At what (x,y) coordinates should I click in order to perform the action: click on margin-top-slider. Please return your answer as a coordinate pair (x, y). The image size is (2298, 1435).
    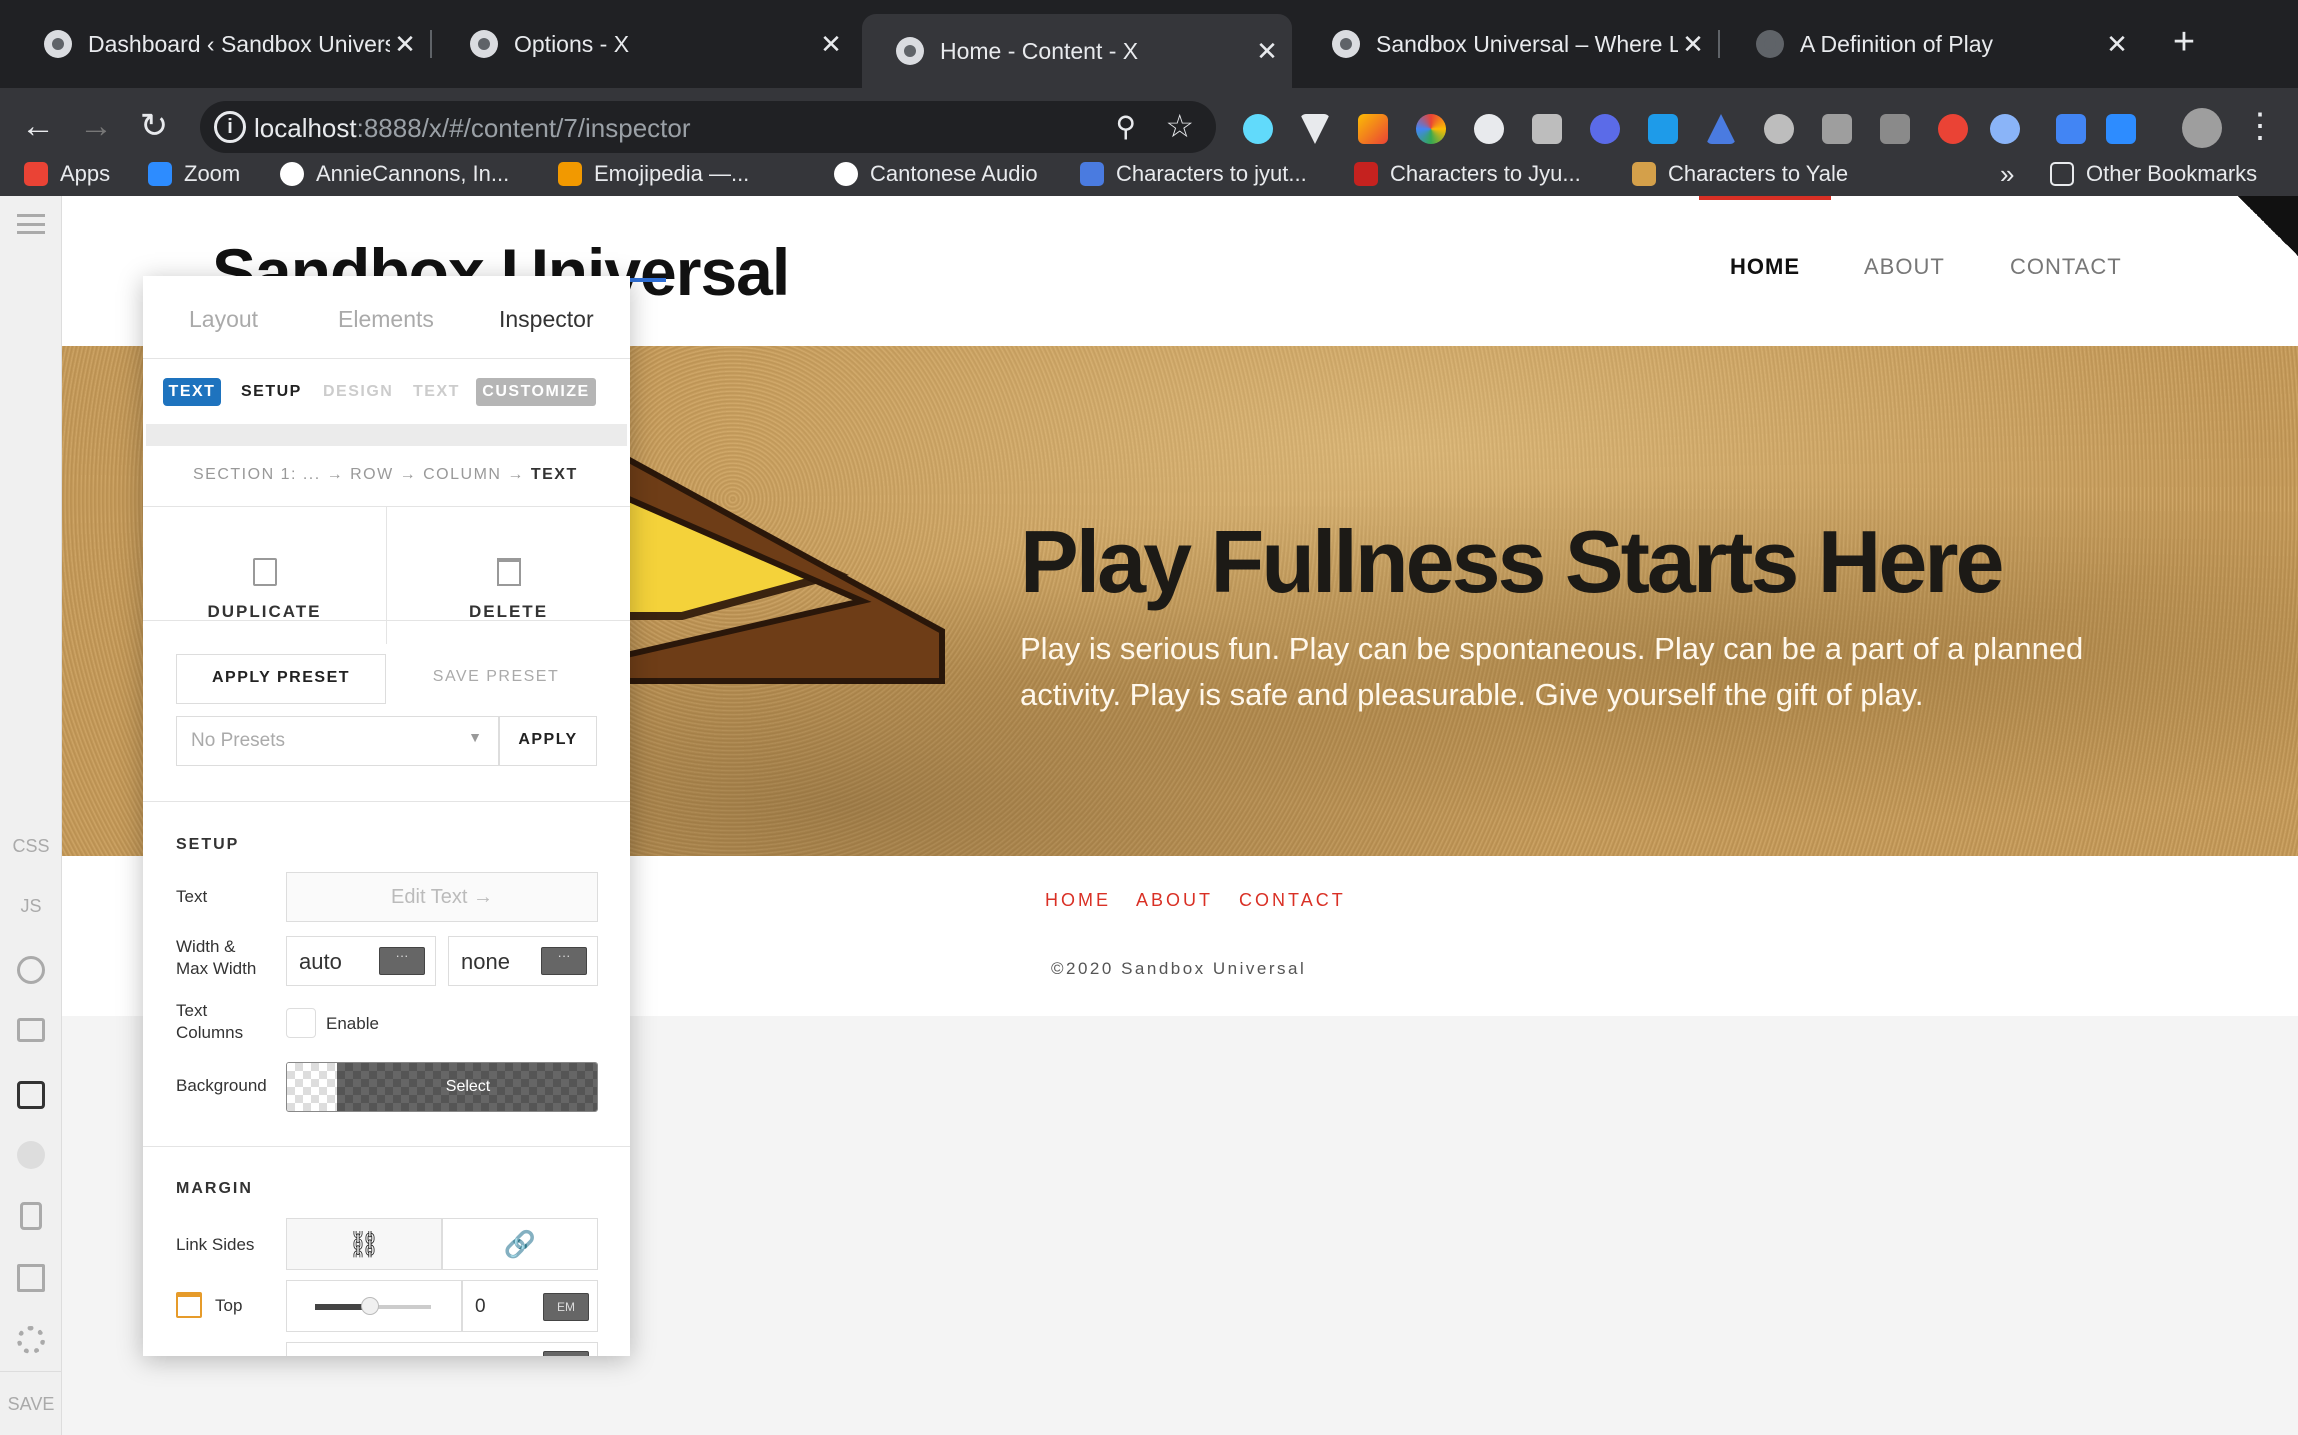
    Looking at the image, I should click on (374, 1306).